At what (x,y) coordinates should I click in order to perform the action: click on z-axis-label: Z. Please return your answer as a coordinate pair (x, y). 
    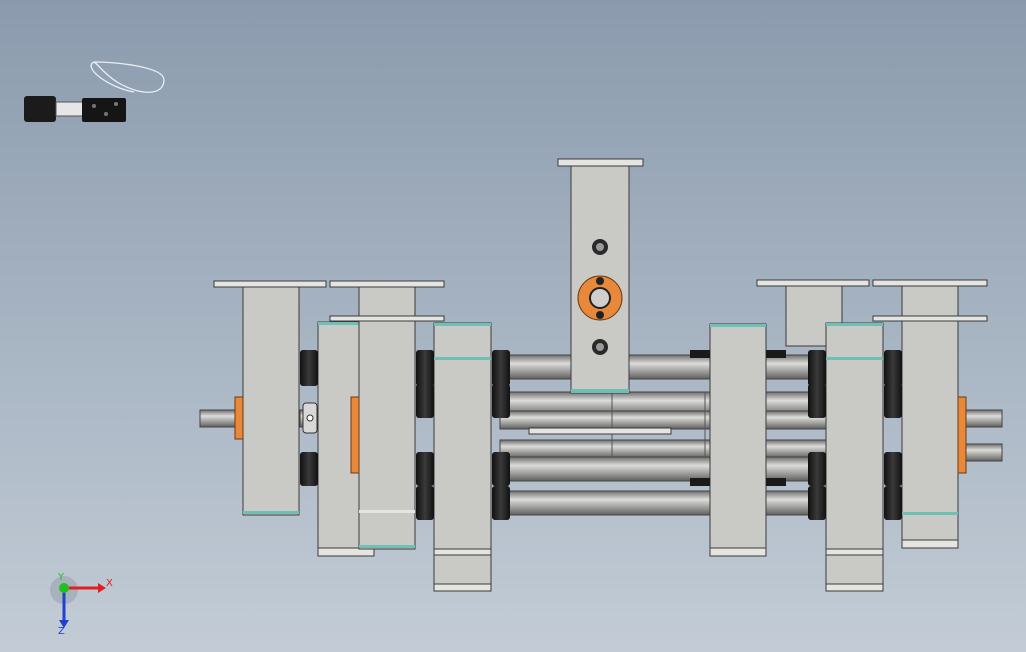
    Looking at the image, I should click on (61, 631).